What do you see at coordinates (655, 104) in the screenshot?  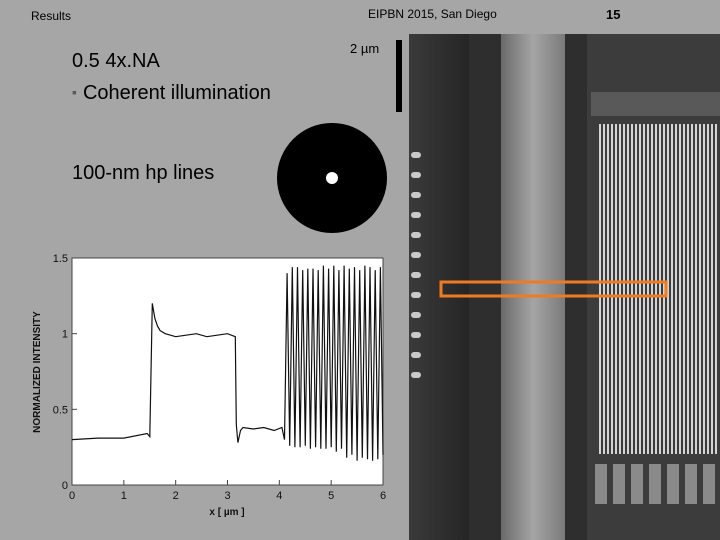 I see `grating-frame` at bounding box center [655, 104].